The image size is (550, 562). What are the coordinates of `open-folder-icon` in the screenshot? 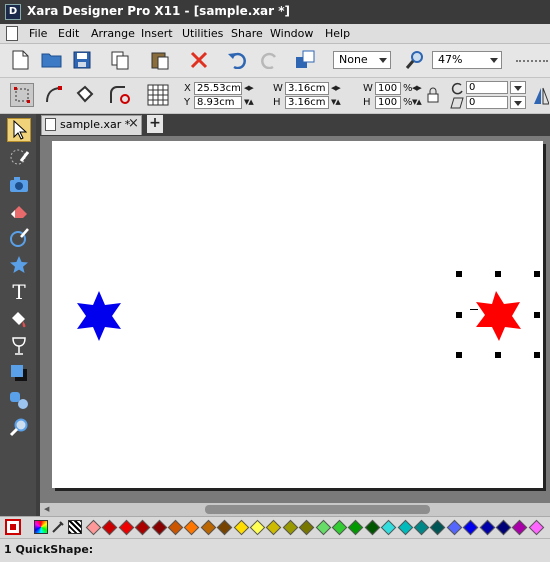 It's located at (52, 60).